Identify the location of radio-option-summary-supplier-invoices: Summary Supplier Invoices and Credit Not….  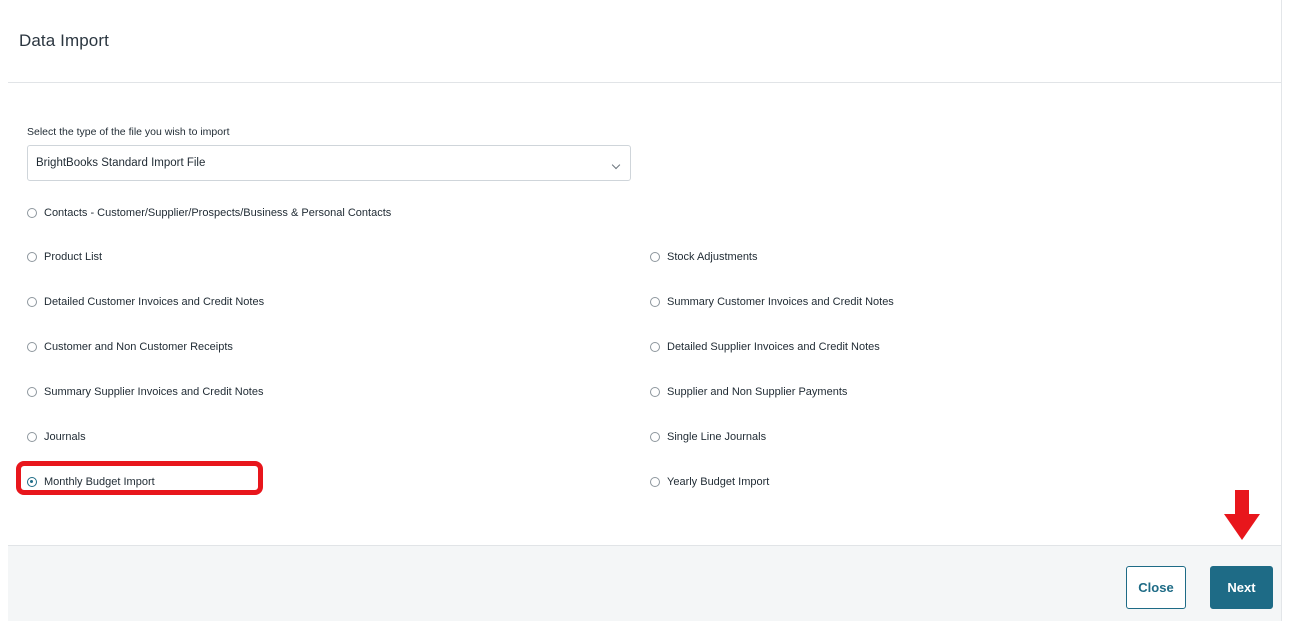
(145, 392).